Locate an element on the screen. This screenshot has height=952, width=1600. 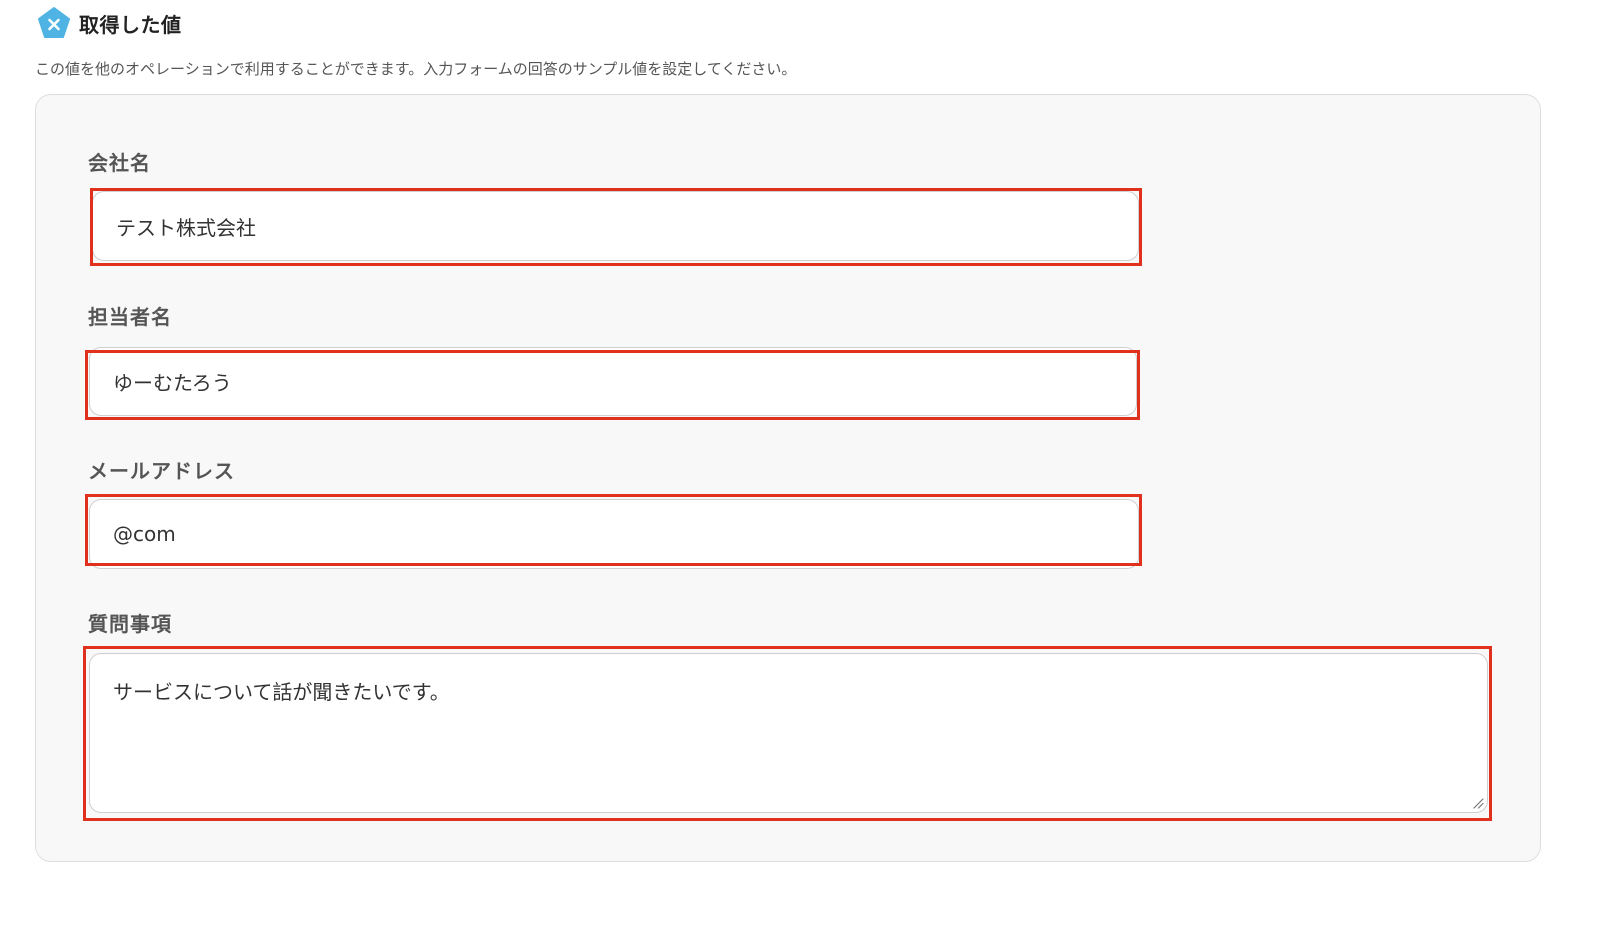
section-header: 取得した値 is located at coordinates (110, 23).